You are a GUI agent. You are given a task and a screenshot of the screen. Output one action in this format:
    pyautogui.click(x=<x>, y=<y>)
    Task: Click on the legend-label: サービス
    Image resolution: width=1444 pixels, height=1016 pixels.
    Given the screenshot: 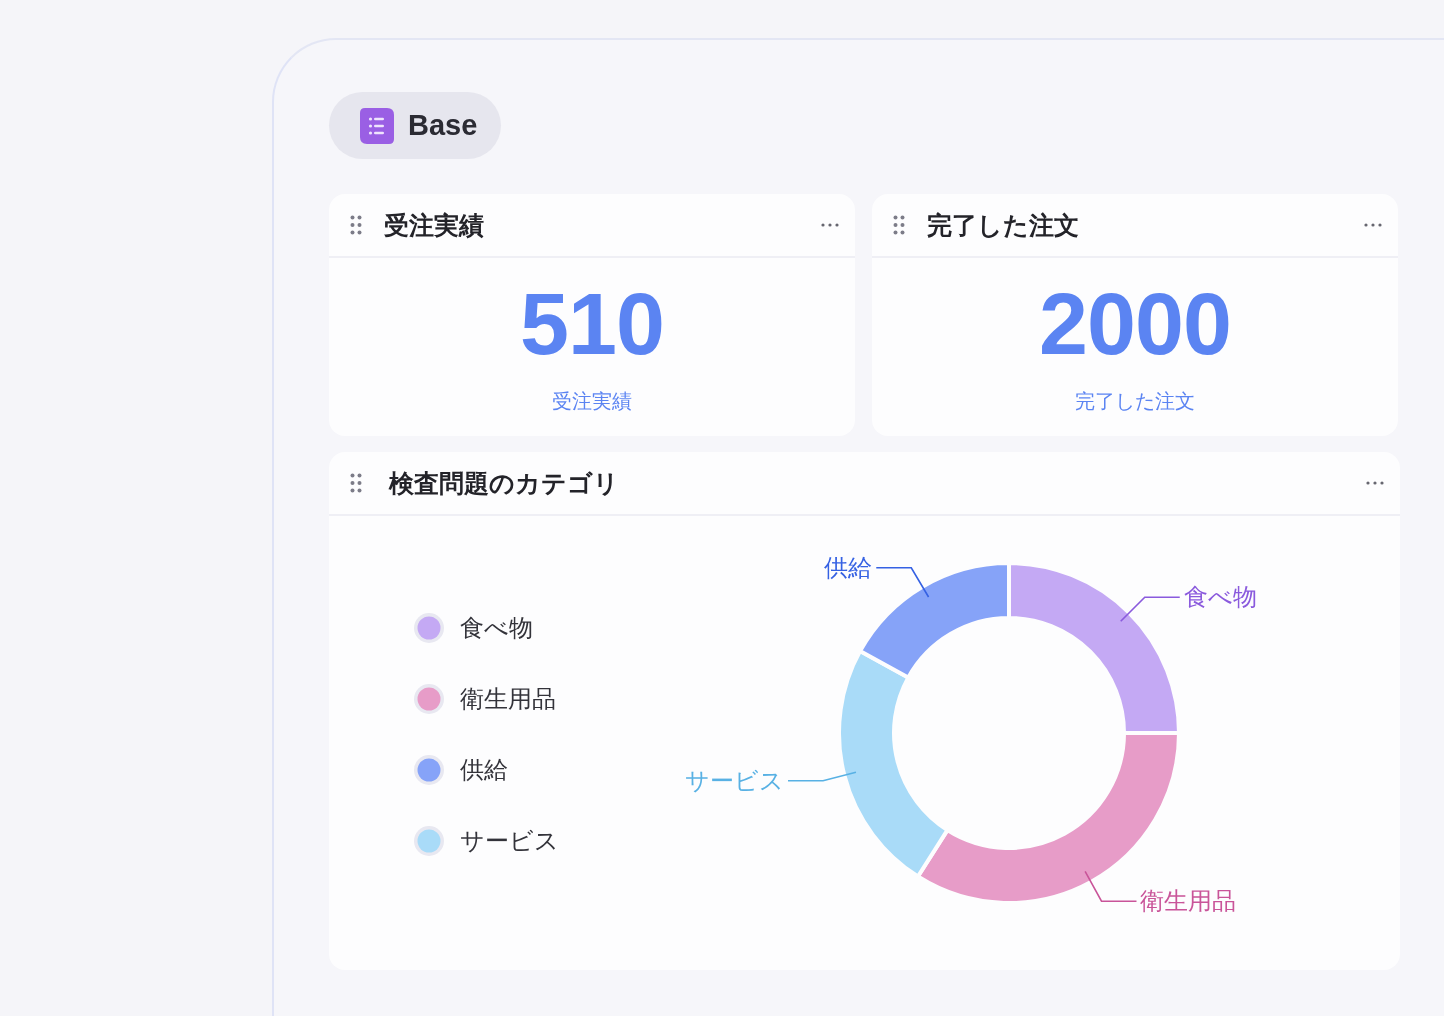 What is the action you would take?
    pyautogui.click(x=509, y=841)
    